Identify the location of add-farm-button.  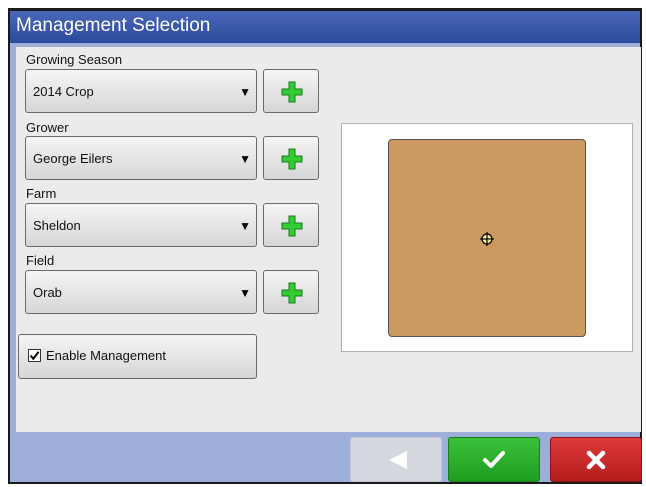
(291, 225).